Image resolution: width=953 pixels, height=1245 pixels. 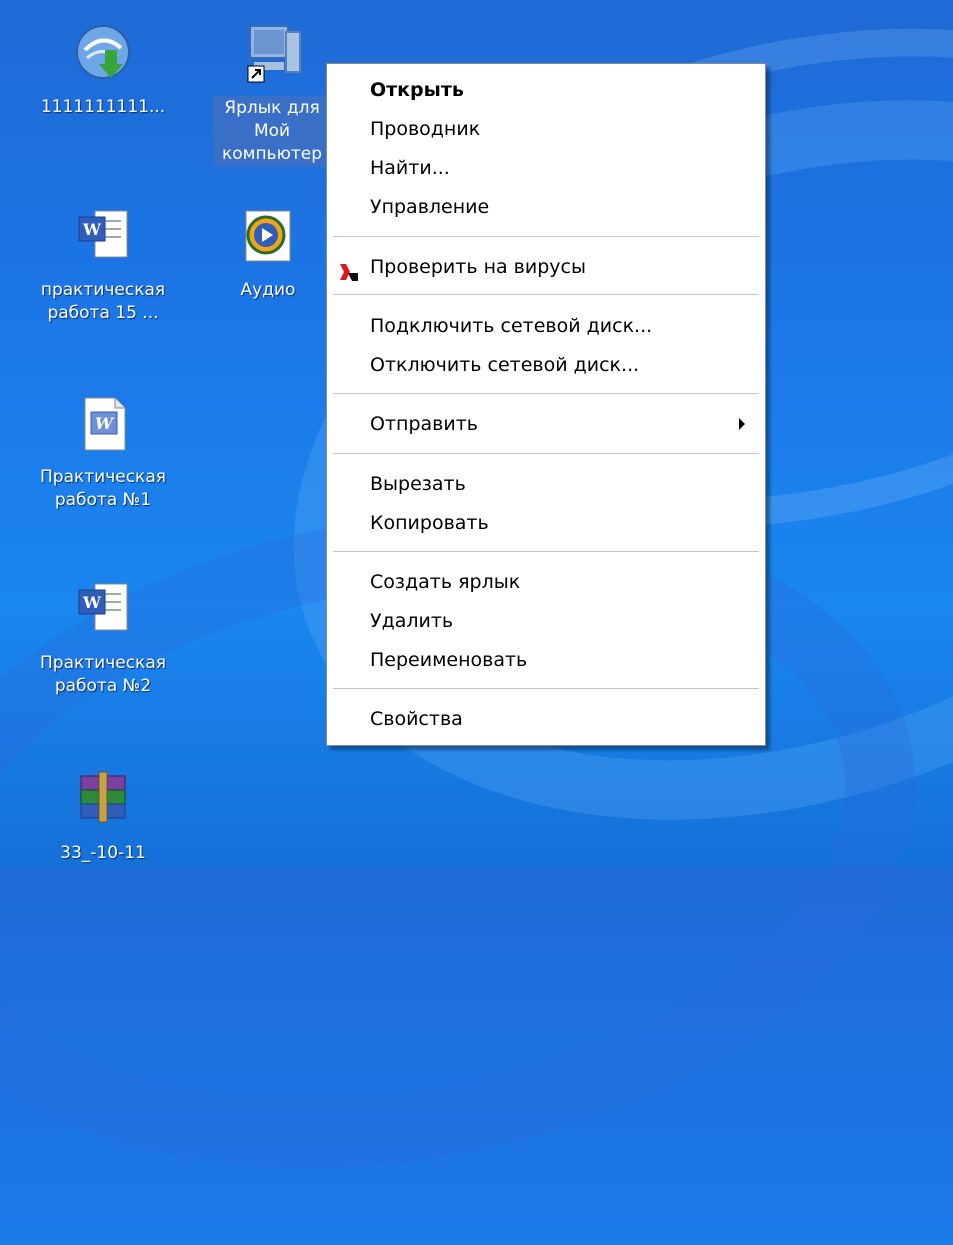 What do you see at coordinates (546, 660) in the screenshot?
I see `menu-item-rename: Переименовать` at bounding box center [546, 660].